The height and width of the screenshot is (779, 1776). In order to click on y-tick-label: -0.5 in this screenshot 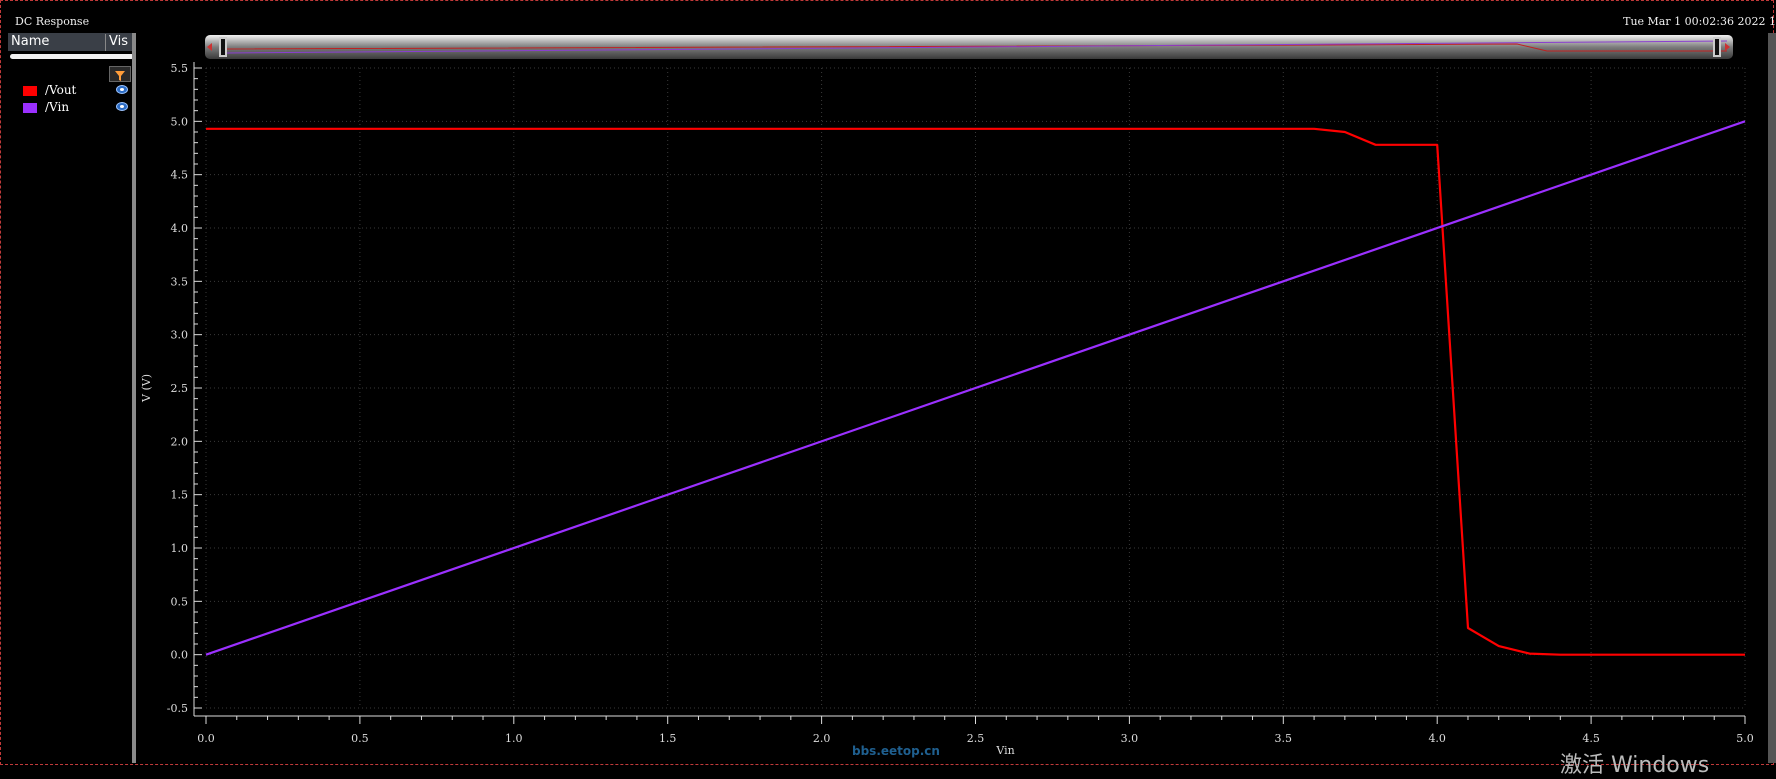, I will do `click(177, 708)`.